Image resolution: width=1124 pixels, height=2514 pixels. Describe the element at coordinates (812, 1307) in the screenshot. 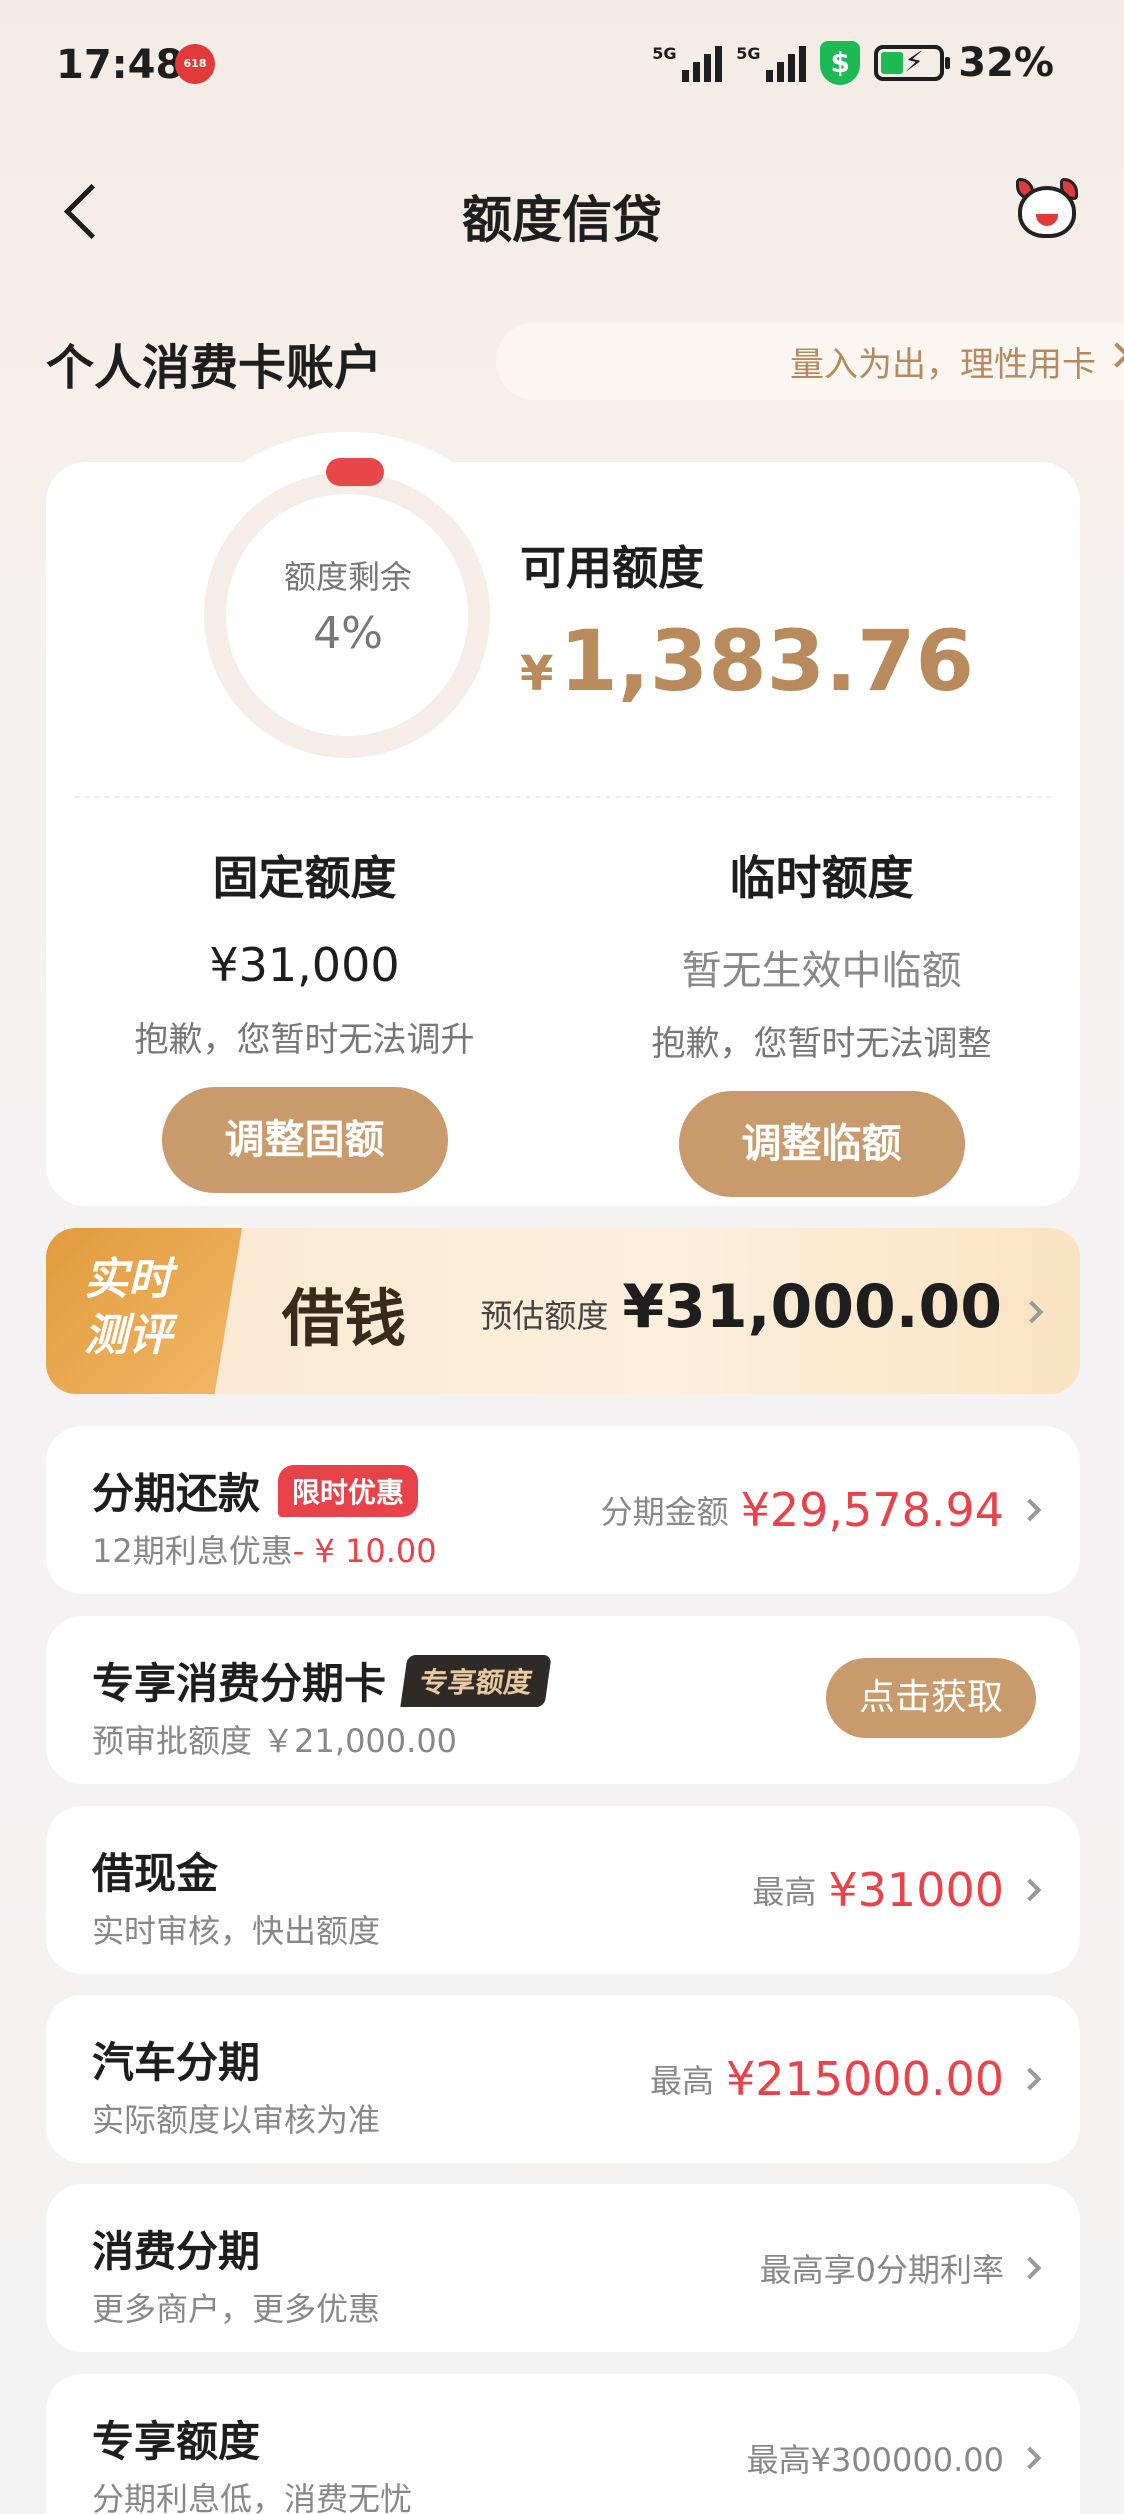

I see `estimate-amount: ¥31,000.00` at that location.